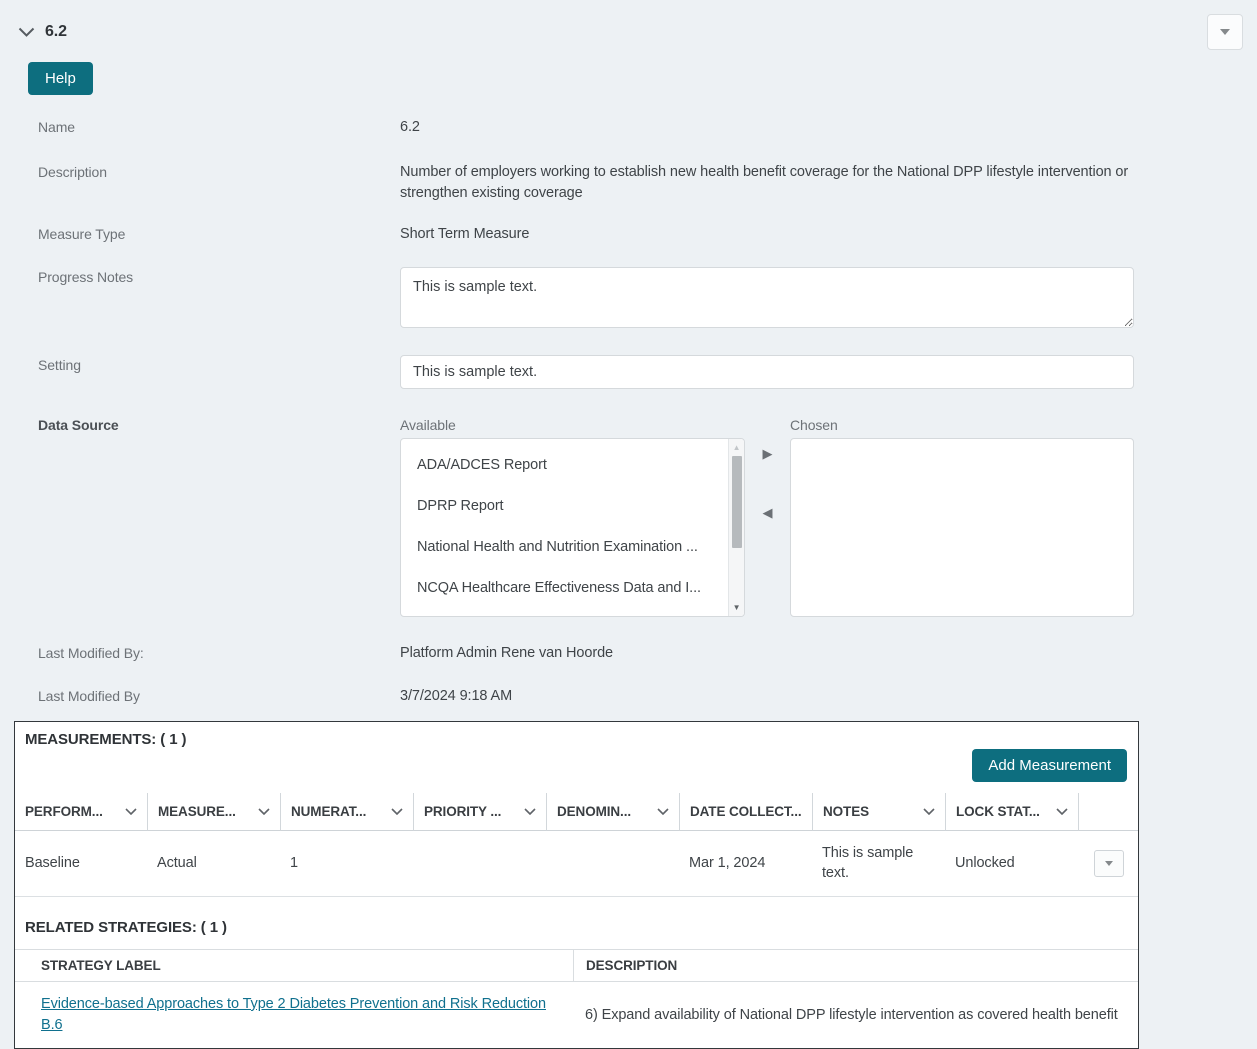 The width and height of the screenshot is (1257, 1049). Describe the element at coordinates (745, 864) in the screenshot. I see `cell-date-collected: Mar 1, 2024` at that location.